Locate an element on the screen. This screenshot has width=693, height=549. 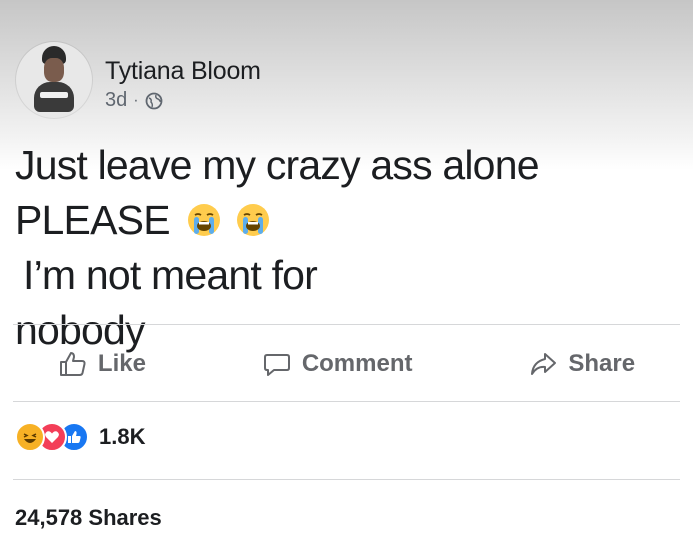
reactions-summary: 1.8K is located at coordinates (80, 437).